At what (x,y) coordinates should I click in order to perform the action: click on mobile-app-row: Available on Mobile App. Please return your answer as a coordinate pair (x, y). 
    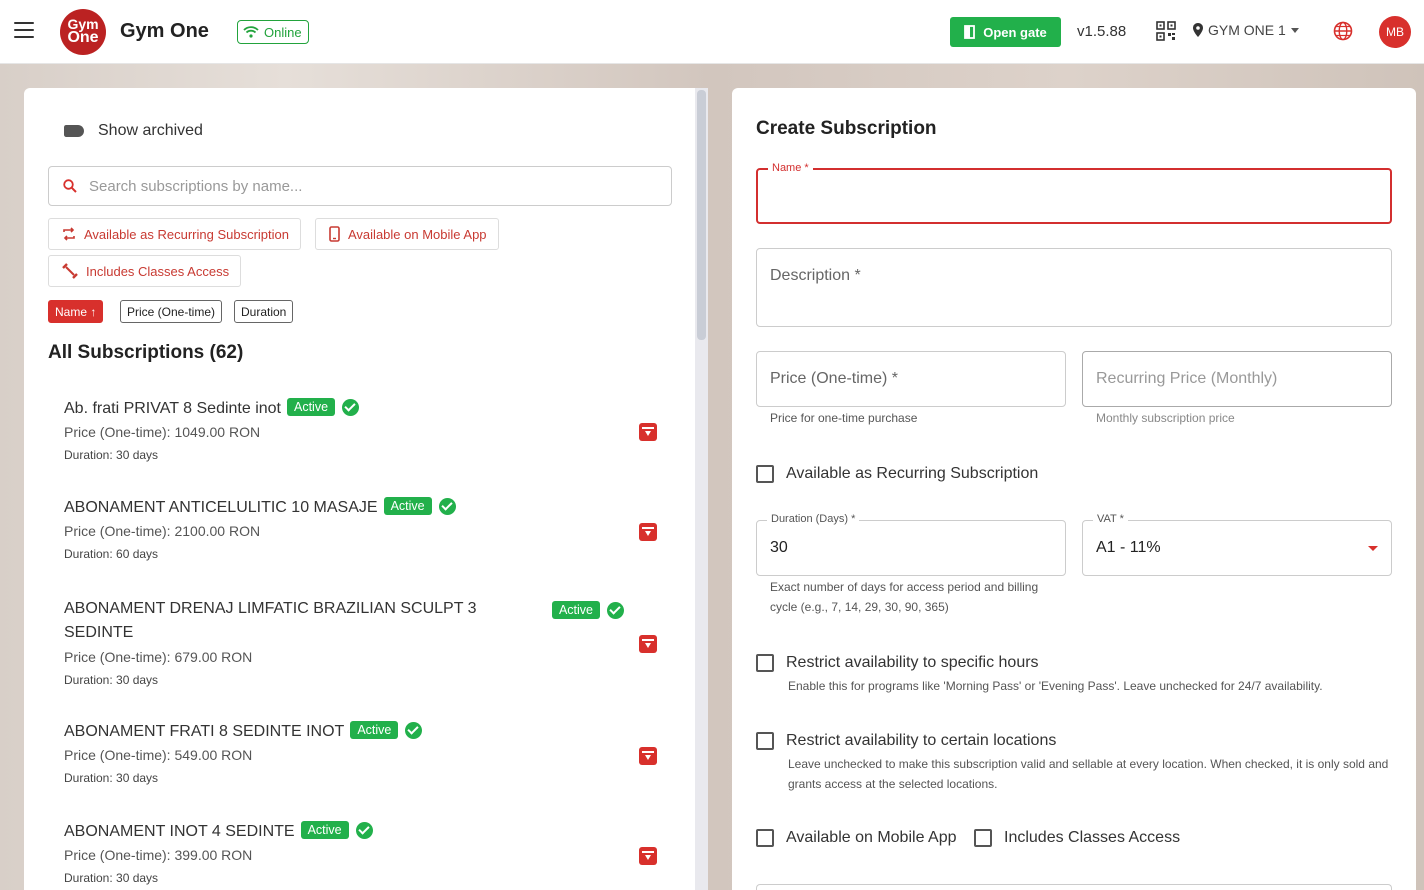
    Looking at the image, I should click on (856, 838).